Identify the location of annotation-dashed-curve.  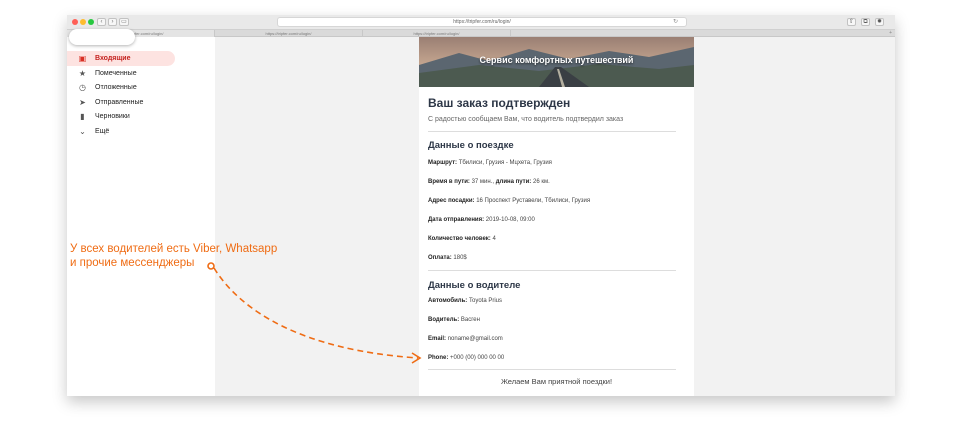
(316, 313).